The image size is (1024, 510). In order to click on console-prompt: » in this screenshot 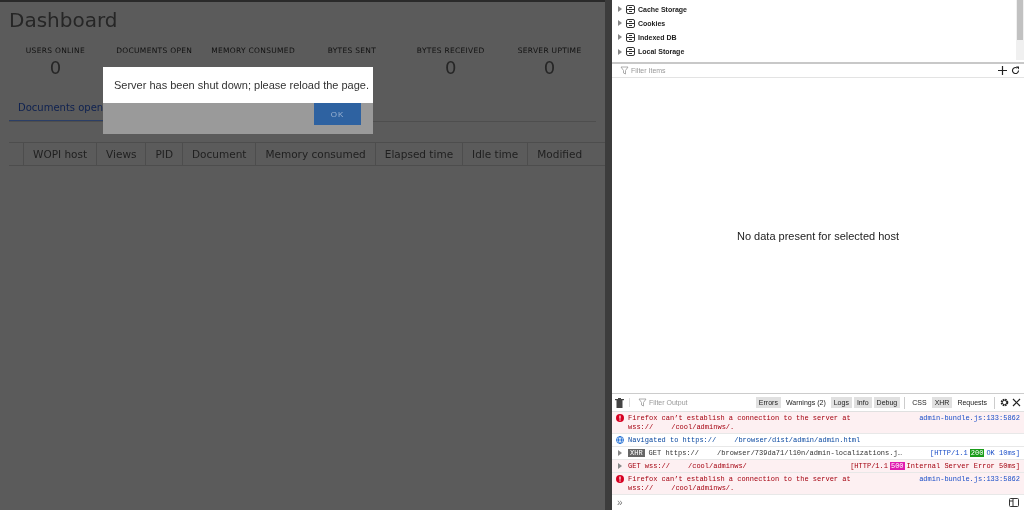, I will do `click(620, 502)`.